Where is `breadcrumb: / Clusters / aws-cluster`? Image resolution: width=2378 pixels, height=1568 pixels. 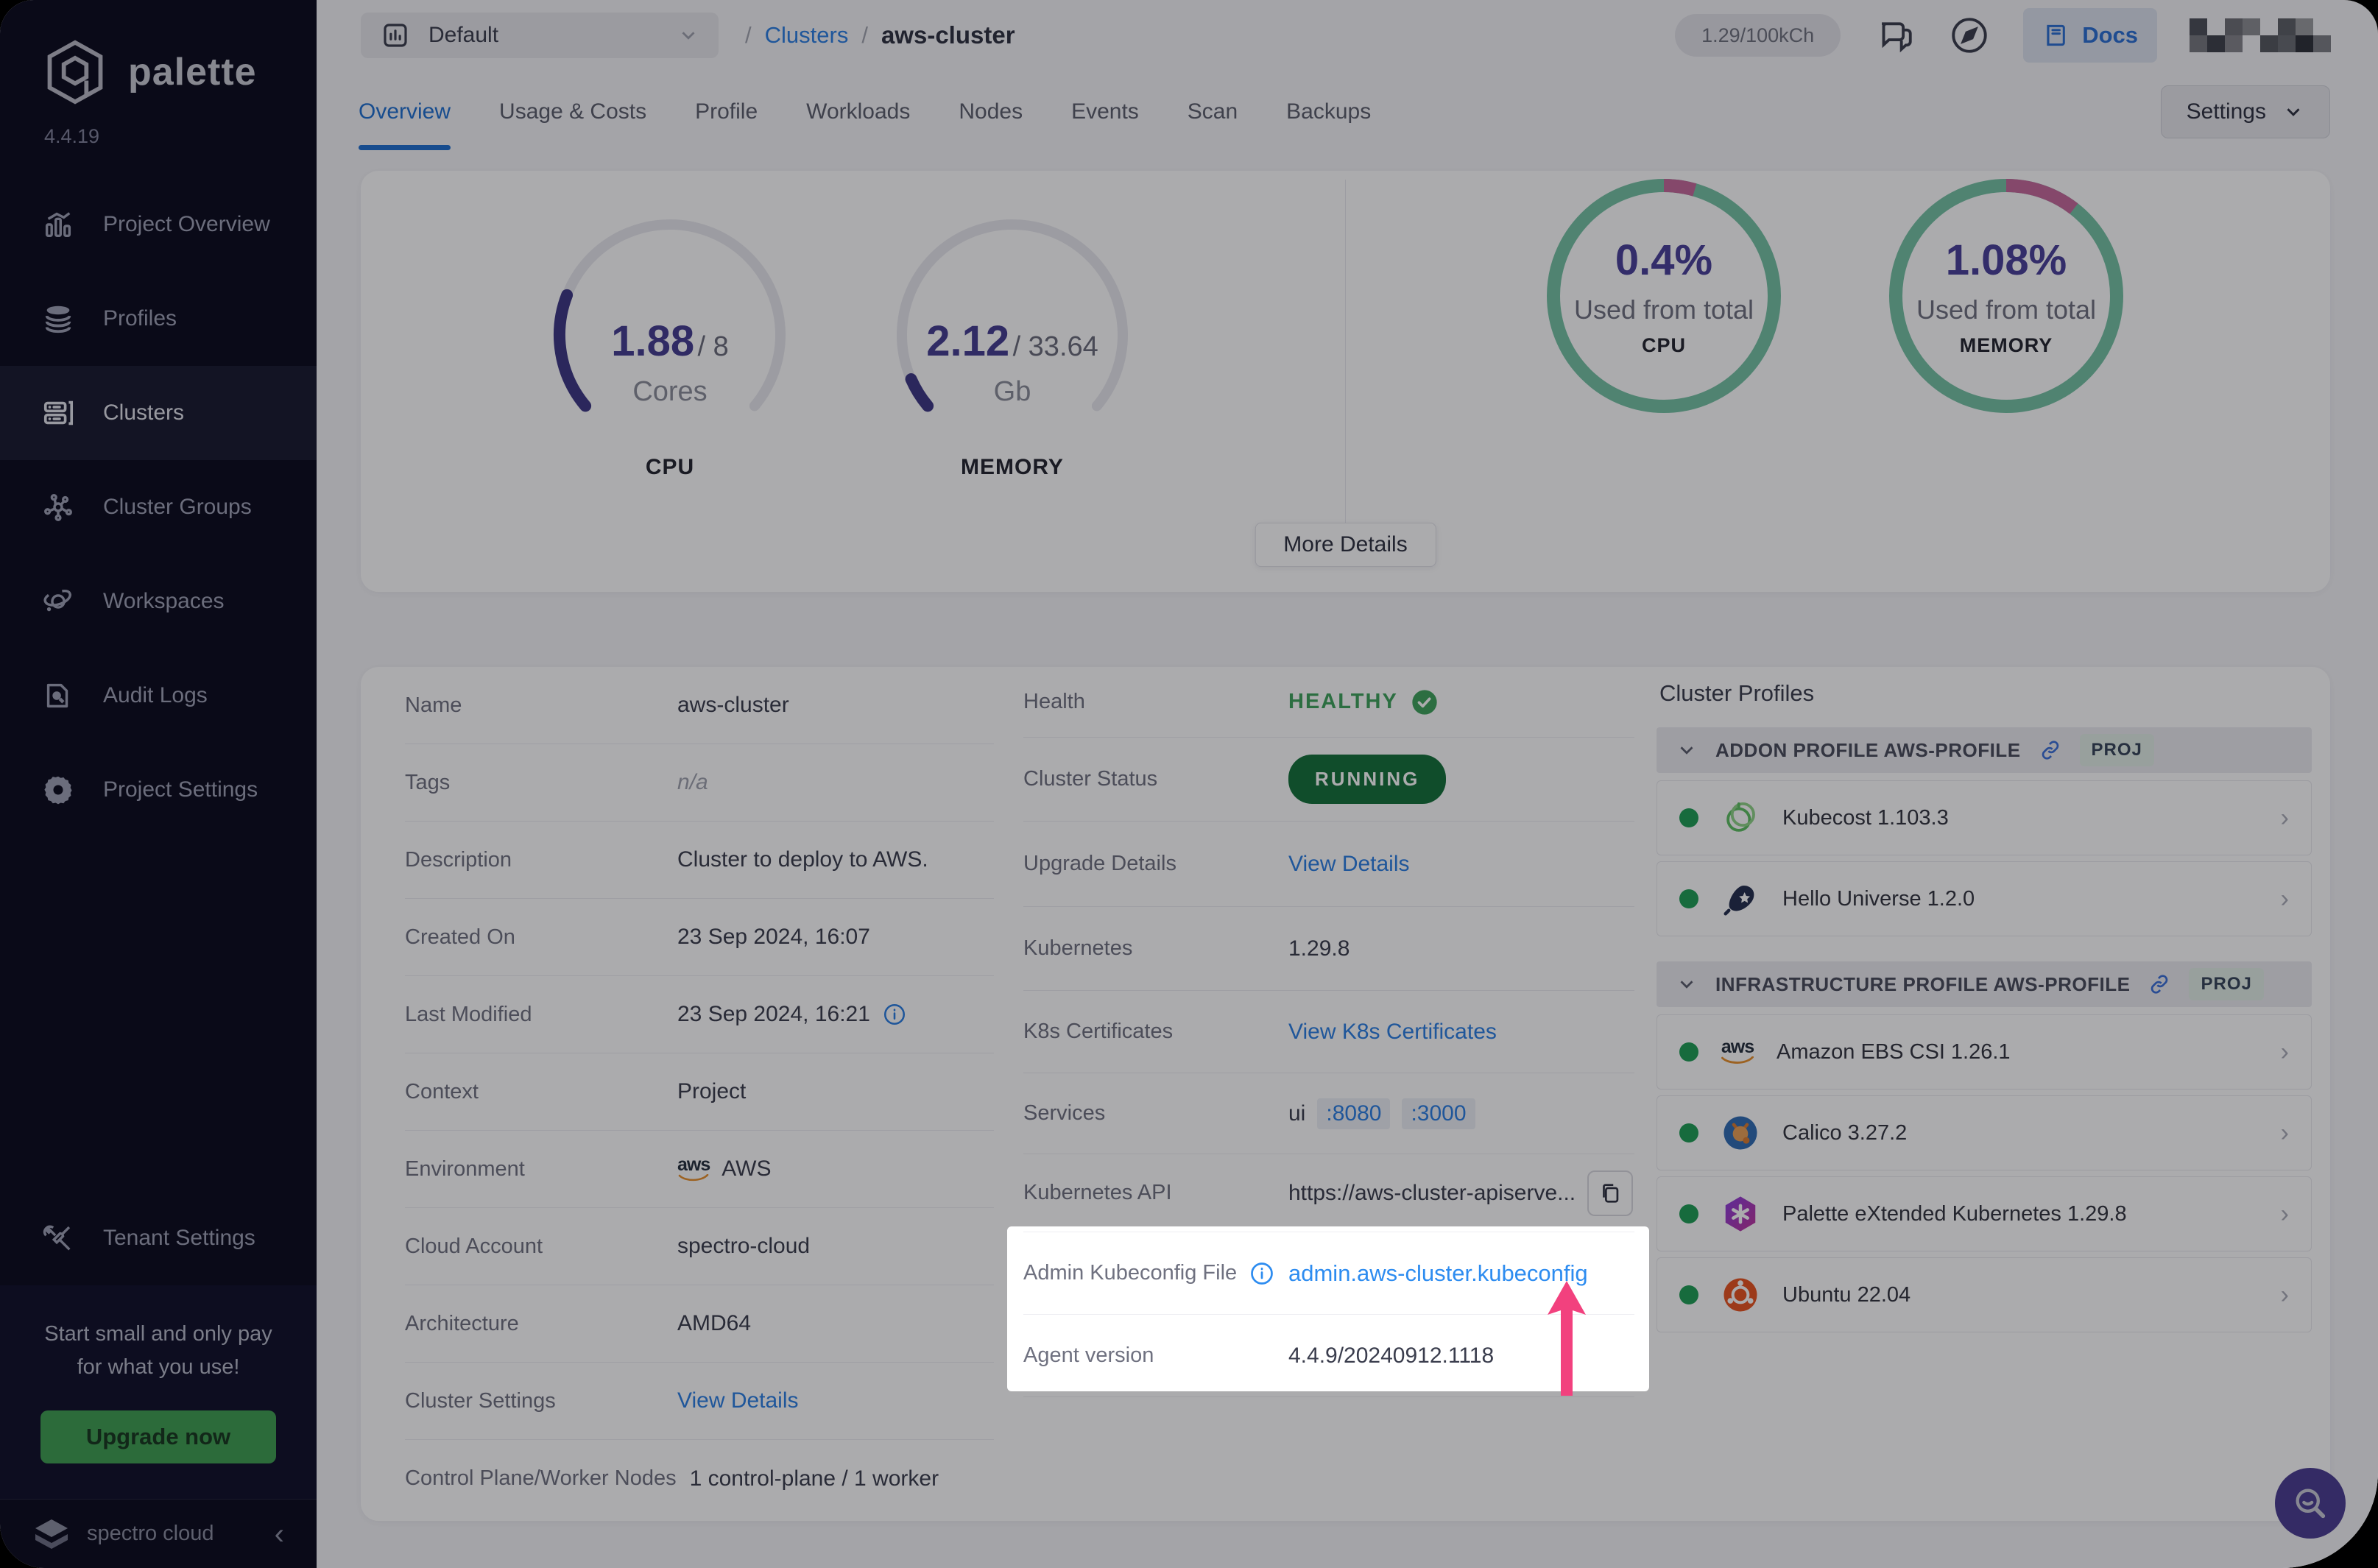
breadcrumb: / Clusters / aws-cluster is located at coordinates (880, 35).